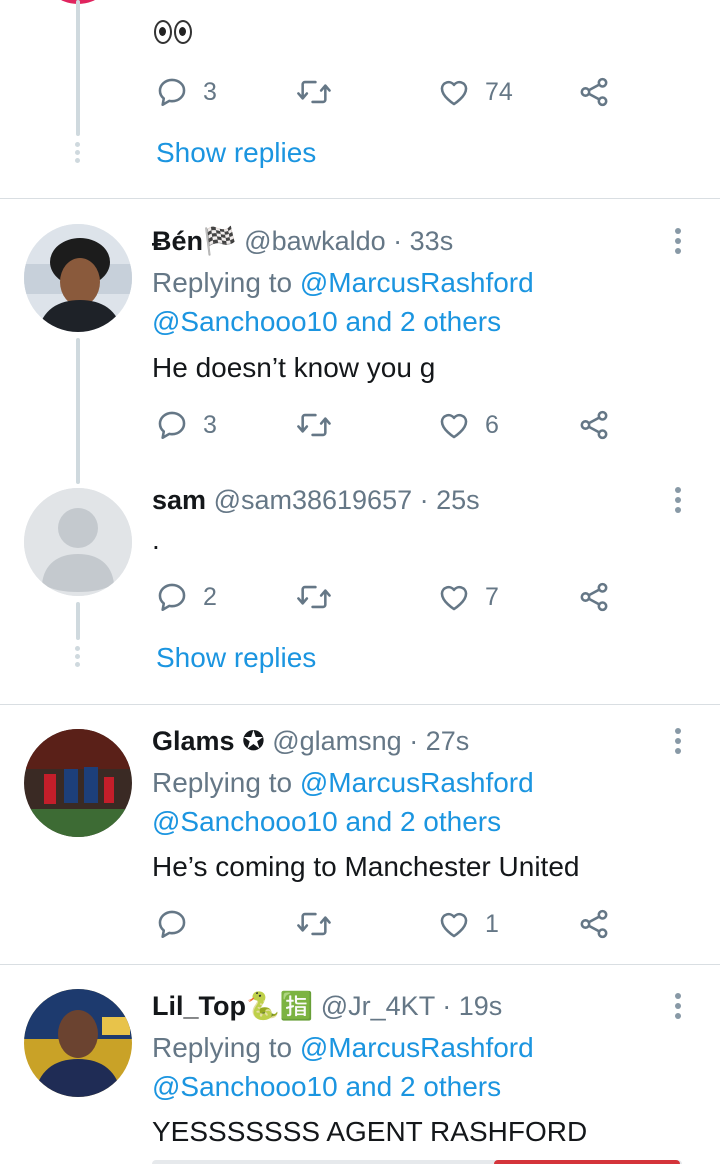 The height and width of the screenshot is (1164, 720). What do you see at coordinates (315, 241) in the screenshot?
I see `user-handle: @bawkaldo` at bounding box center [315, 241].